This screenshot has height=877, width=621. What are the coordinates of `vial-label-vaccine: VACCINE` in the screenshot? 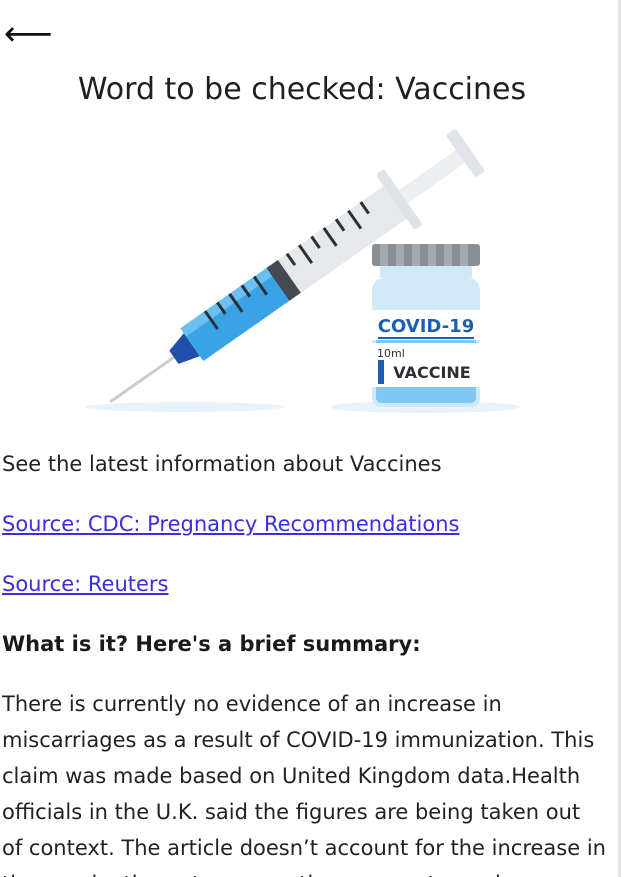 It's located at (431, 372).